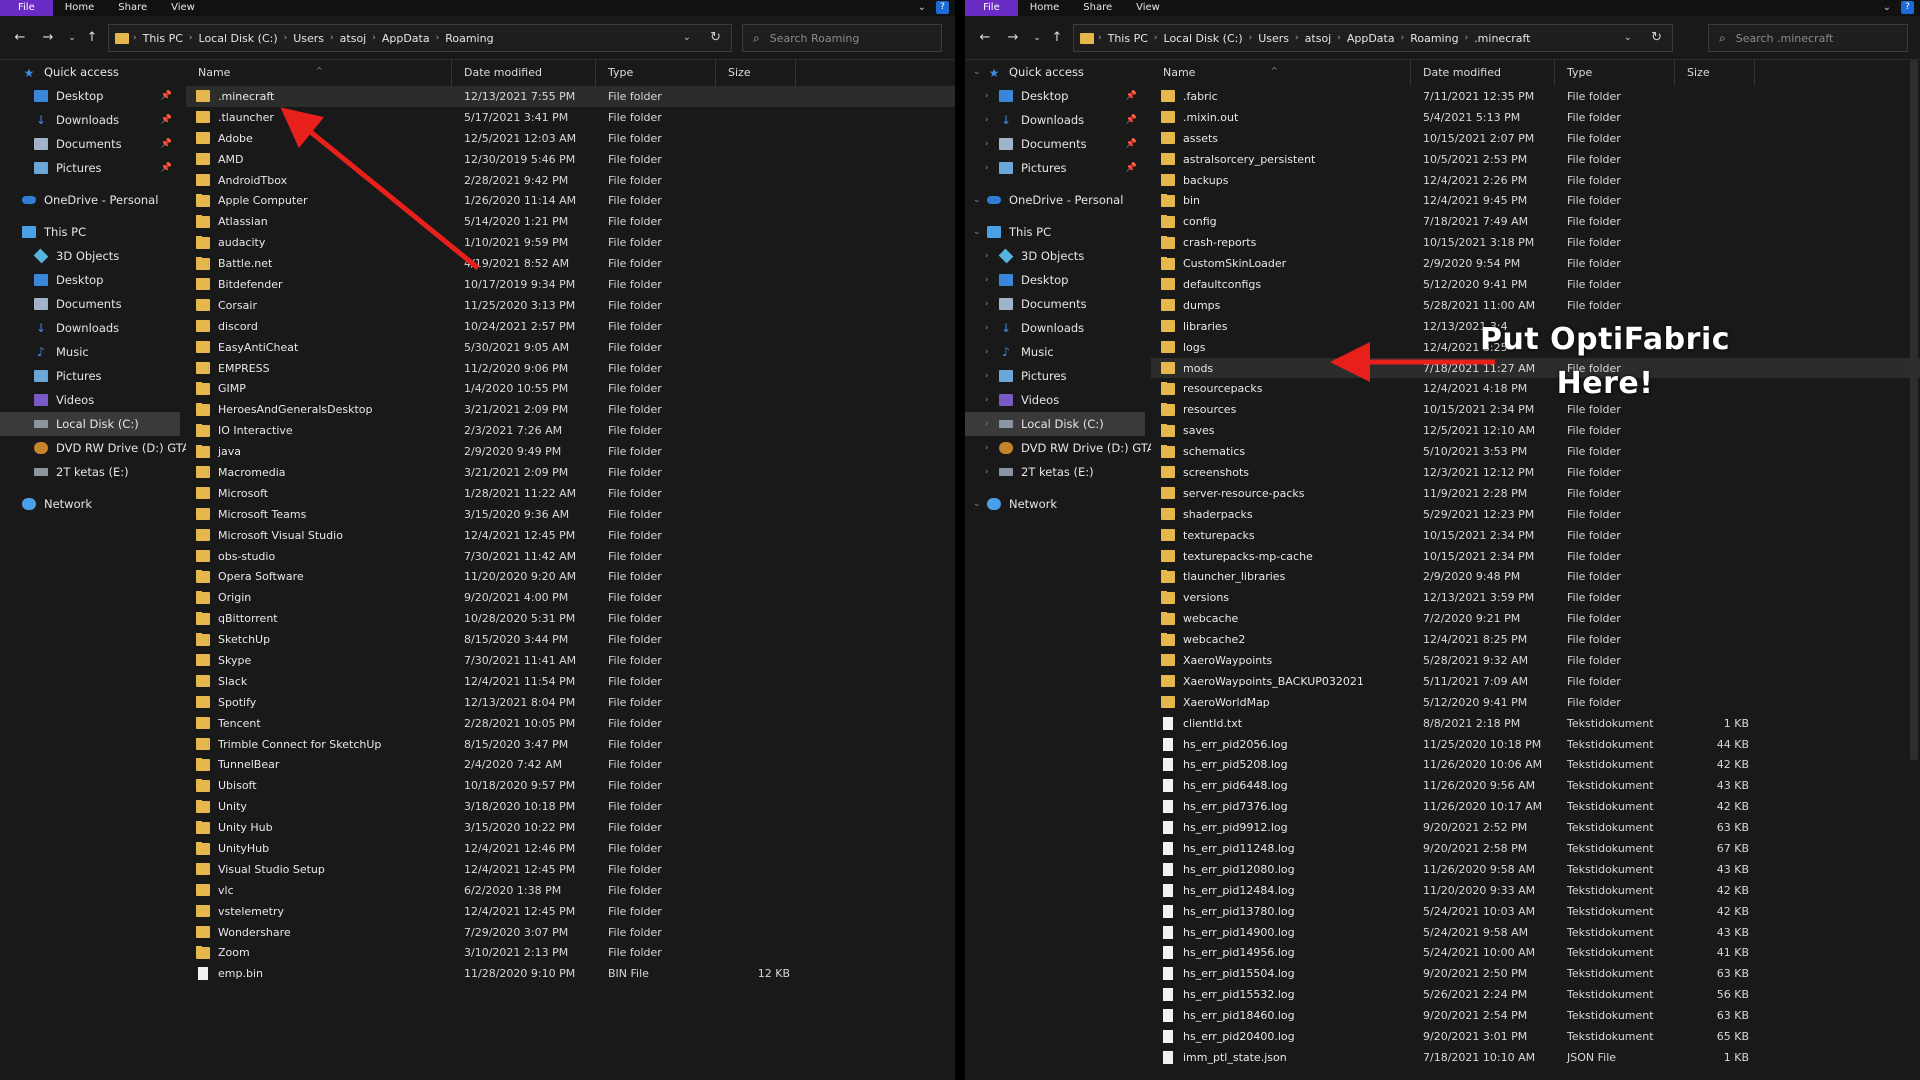 Image resolution: width=1920 pixels, height=1080 pixels. What do you see at coordinates (1615, 73) in the screenshot?
I see `column-header-type: Type` at bounding box center [1615, 73].